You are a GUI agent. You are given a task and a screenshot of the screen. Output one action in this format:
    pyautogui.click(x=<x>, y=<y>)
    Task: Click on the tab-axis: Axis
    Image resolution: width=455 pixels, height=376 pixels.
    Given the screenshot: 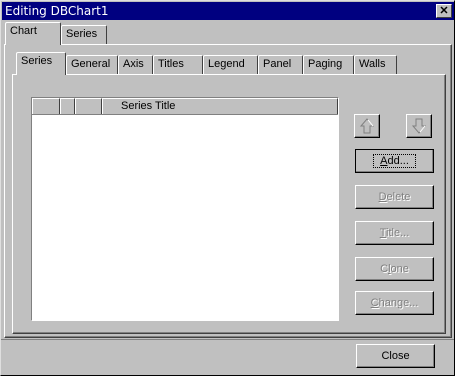 What is the action you would take?
    pyautogui.click(x=135, y=65)
    